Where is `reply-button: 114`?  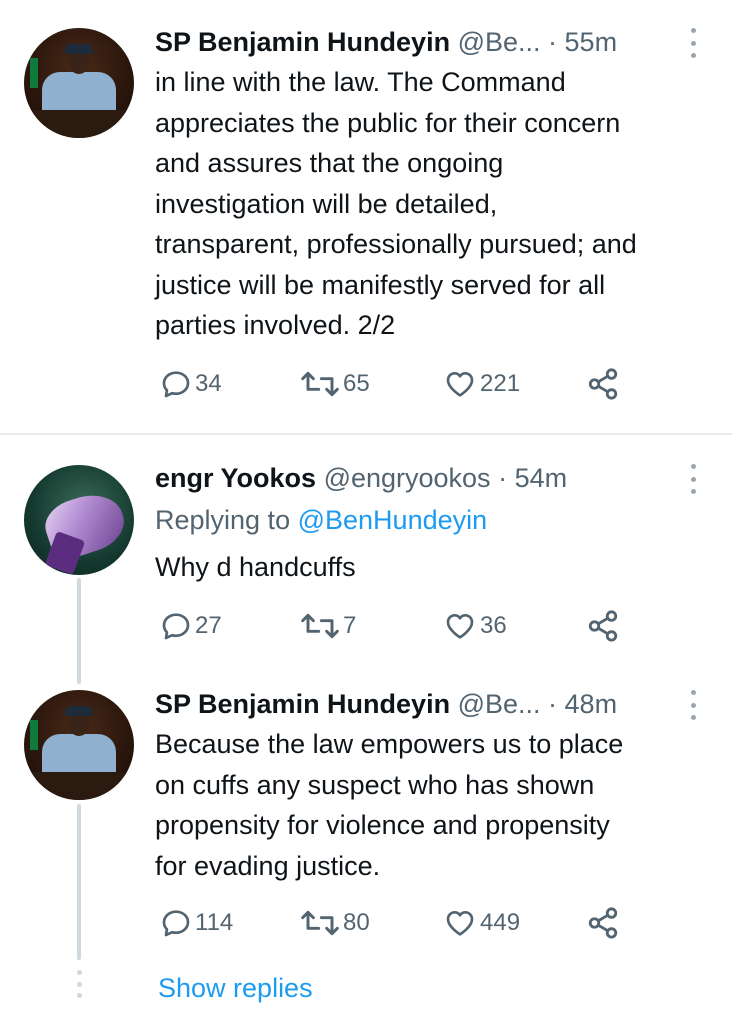 reply-button: 114 is located at coordinates (196, 923).